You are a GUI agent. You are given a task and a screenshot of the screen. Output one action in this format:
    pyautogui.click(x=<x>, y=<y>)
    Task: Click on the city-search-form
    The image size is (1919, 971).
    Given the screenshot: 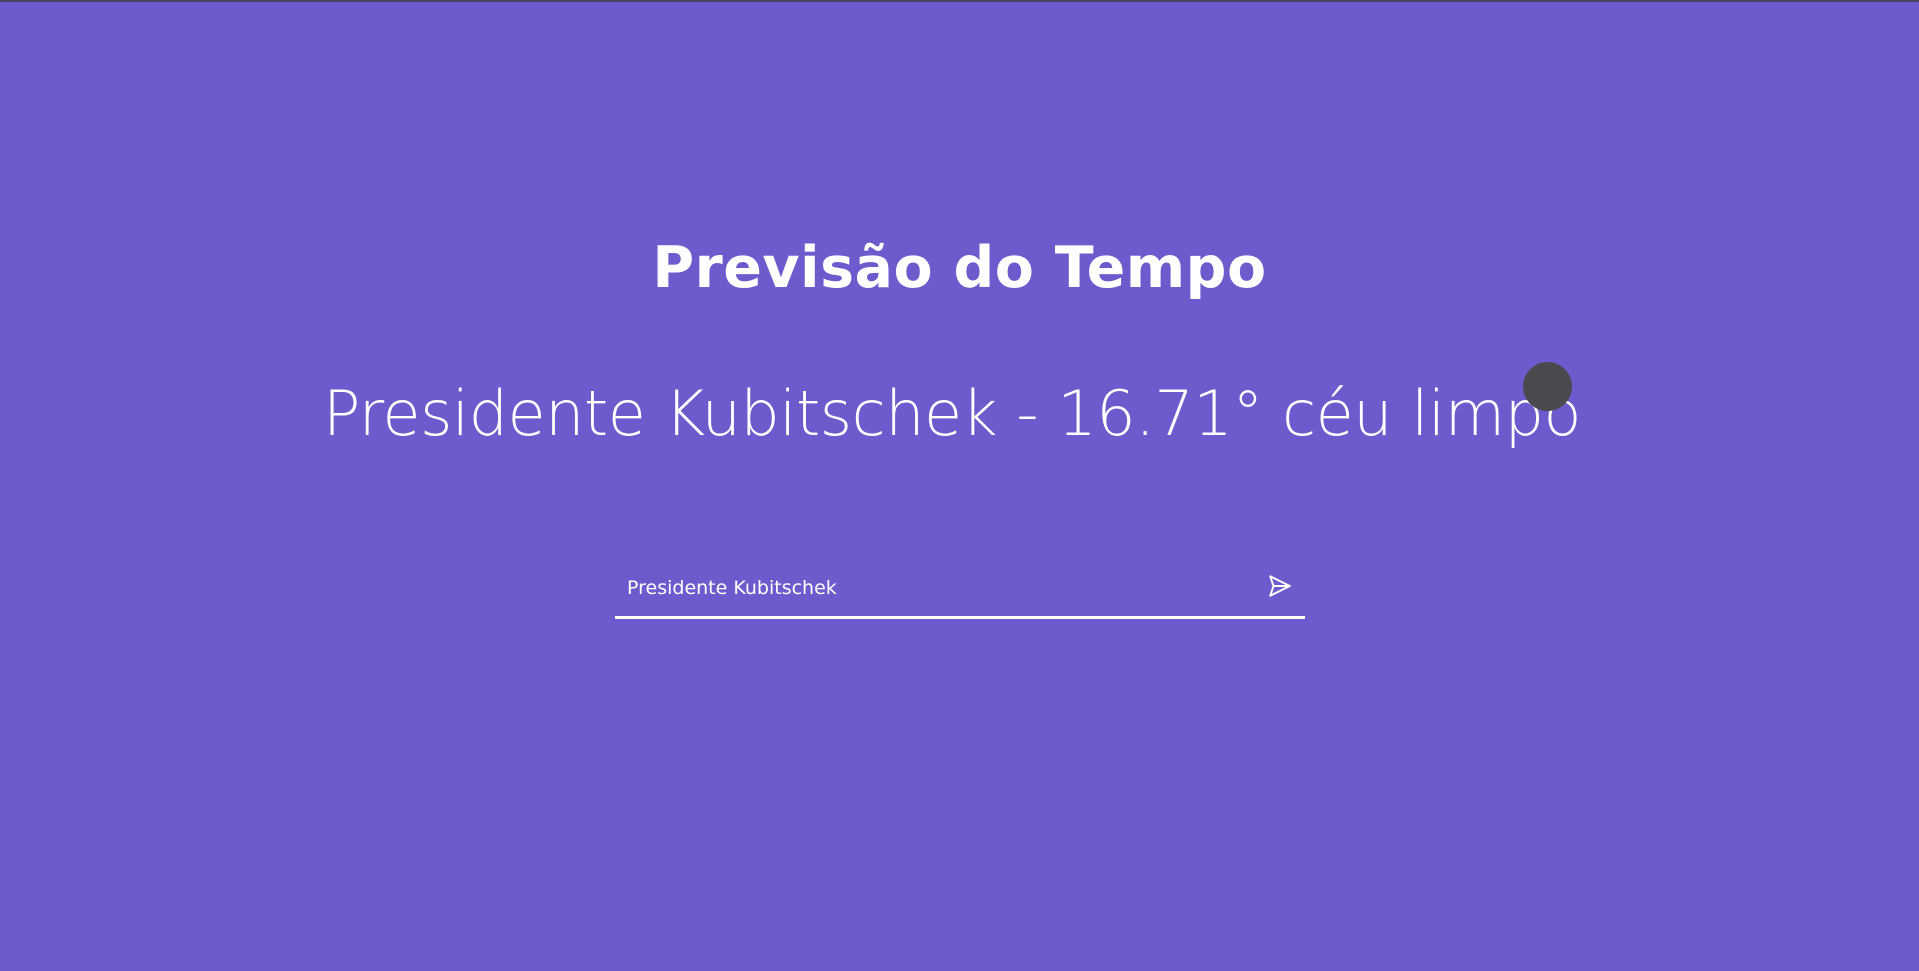 What is the action you would take?
    pyautogui.click(x=960, y=589)
    